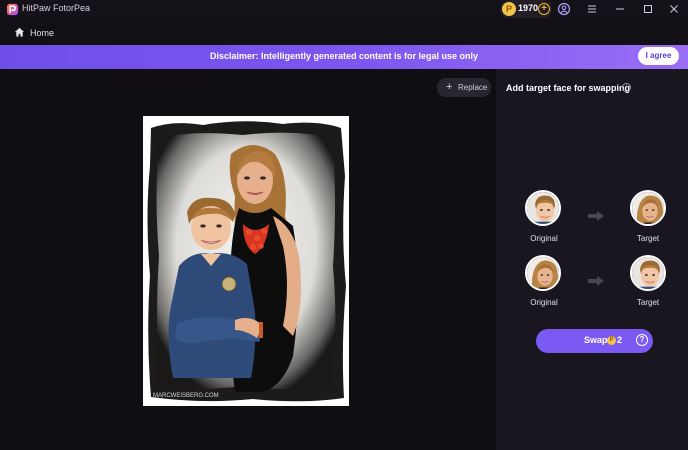 The height and width of the screenshot is (450, 688). What do you see at coordinates (528, 8) in the screenshot?
I see `coin-count: 1970` at bounding box center [528, 8].